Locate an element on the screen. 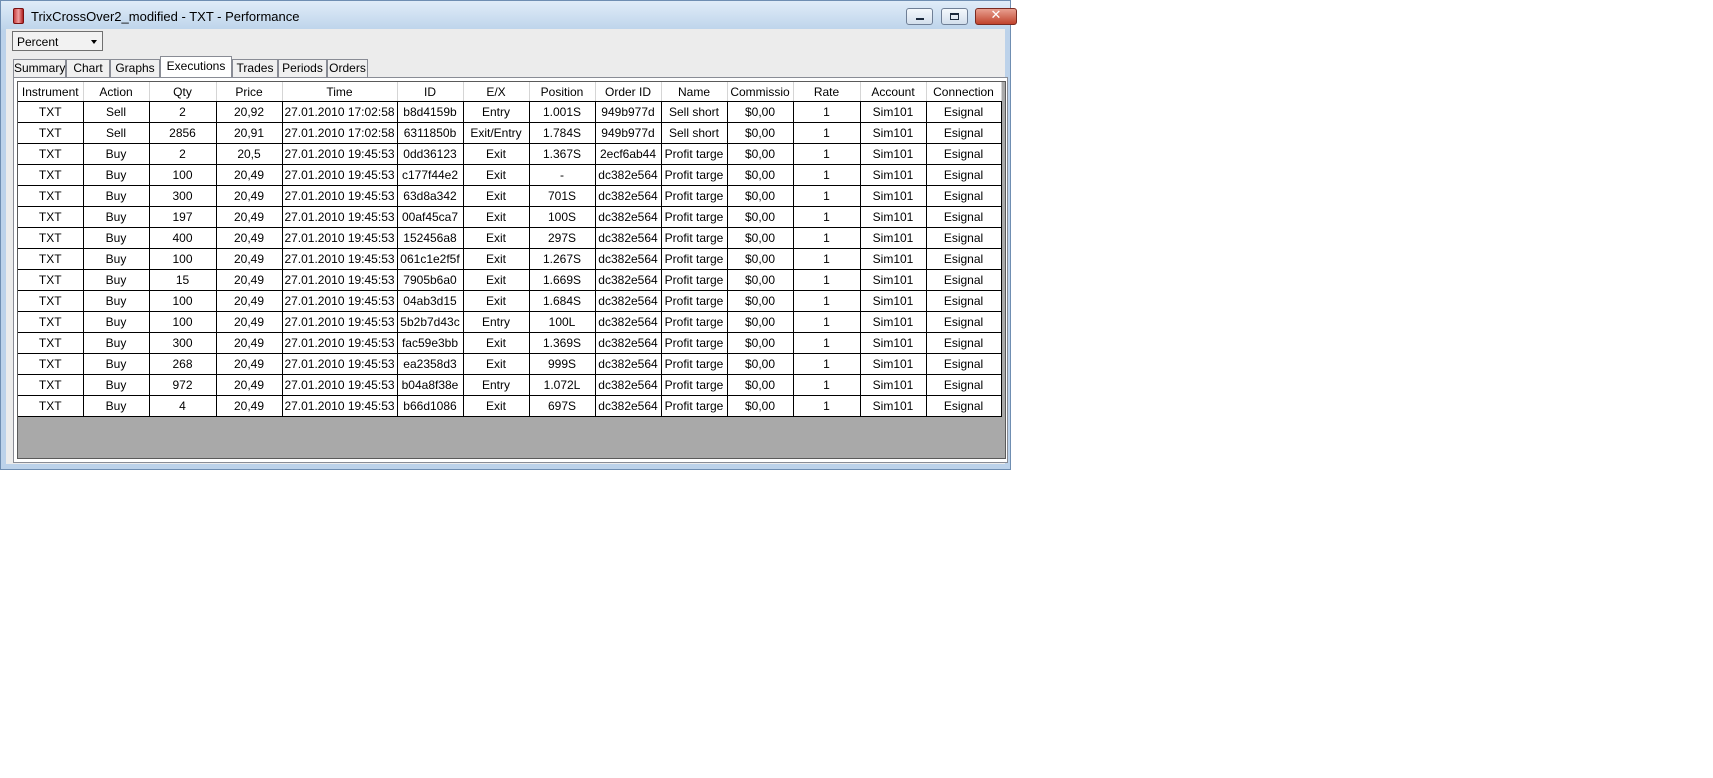 The width and height of the screenshot is (1713, 778). column-header-order-id: Order ID is located at coordinates (628, 92).